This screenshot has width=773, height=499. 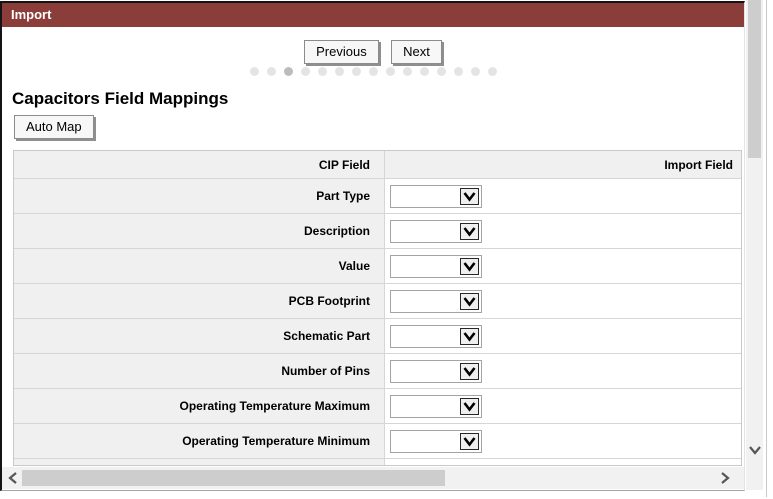 What do you see at coordinates (288, 71) in the screenshot?
I see `step-dot-active` at bounding box center [288, 71].